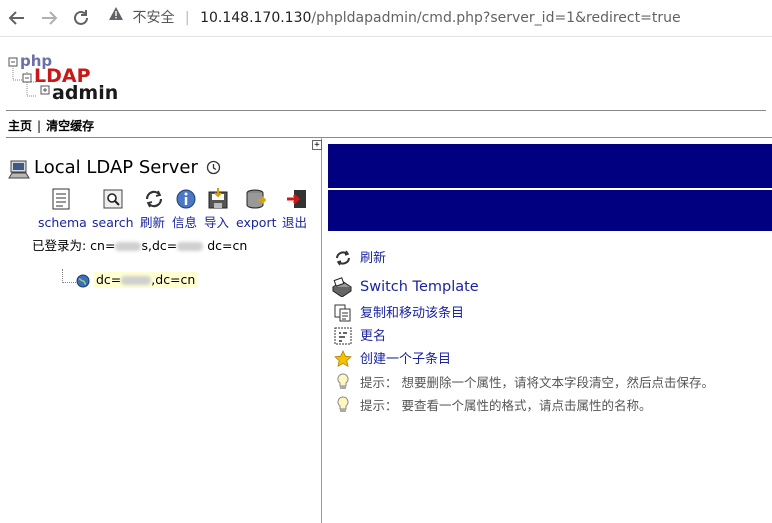 The height and width of the screenshot is (523, 772). What do you see at coordinates (70, 126) in the screenshot?
I see `clear-cache-link: 清空缓存` at bounding box center [70, 126].